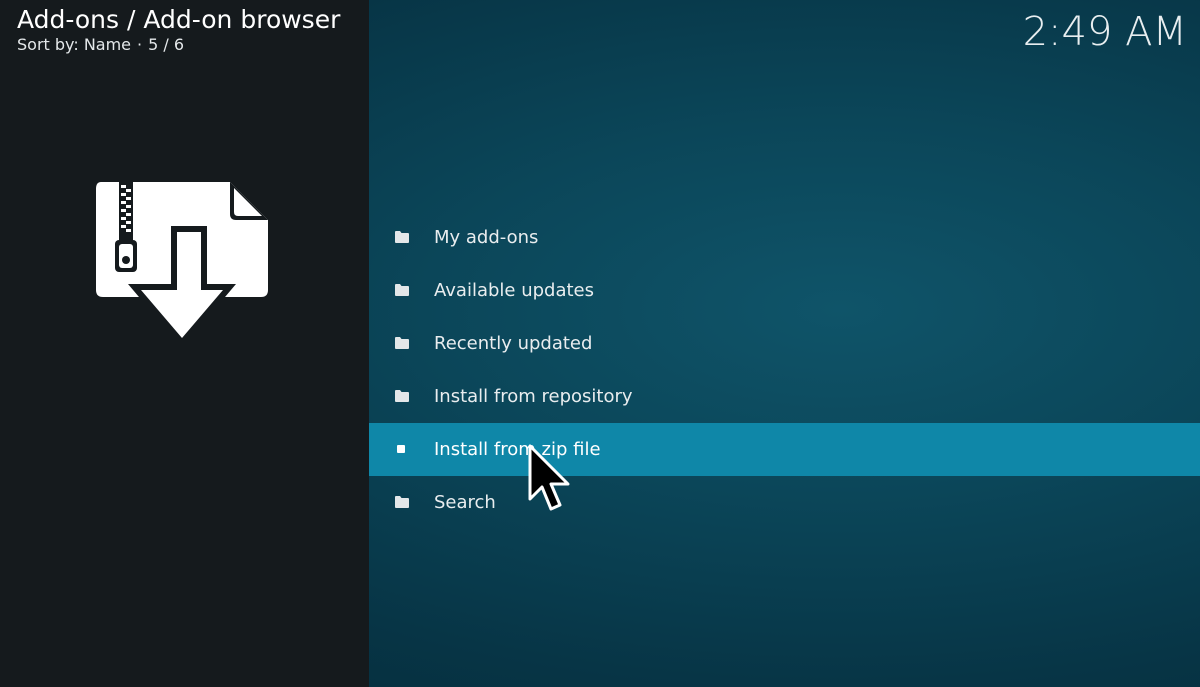 The width and height of the screenshot is (1200, 687). Describe the element at coordinates (182, 265) in the screenshot. I see `zip-download-icon` at that location.